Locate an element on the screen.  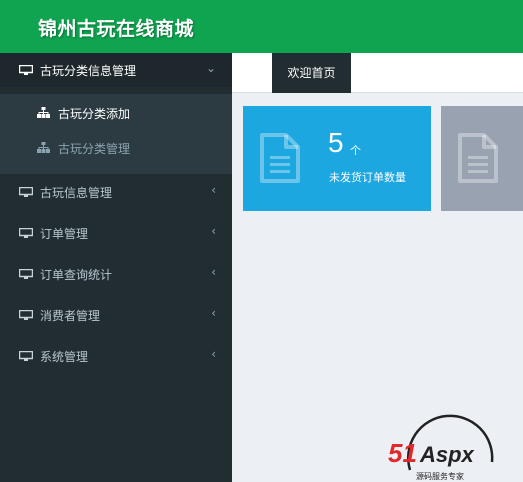
stat-description: 未发货订单数量 is located at coordinates (367, 177).